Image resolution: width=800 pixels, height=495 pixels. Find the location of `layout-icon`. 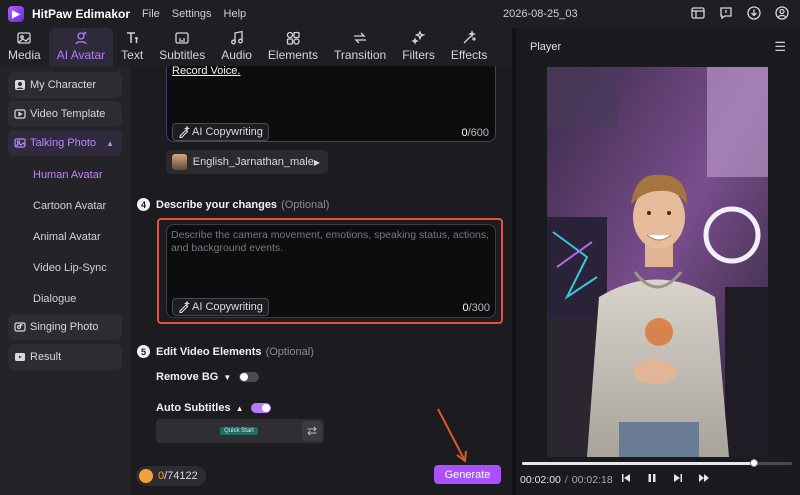

layout-icon is located at coordinates (698, 13).